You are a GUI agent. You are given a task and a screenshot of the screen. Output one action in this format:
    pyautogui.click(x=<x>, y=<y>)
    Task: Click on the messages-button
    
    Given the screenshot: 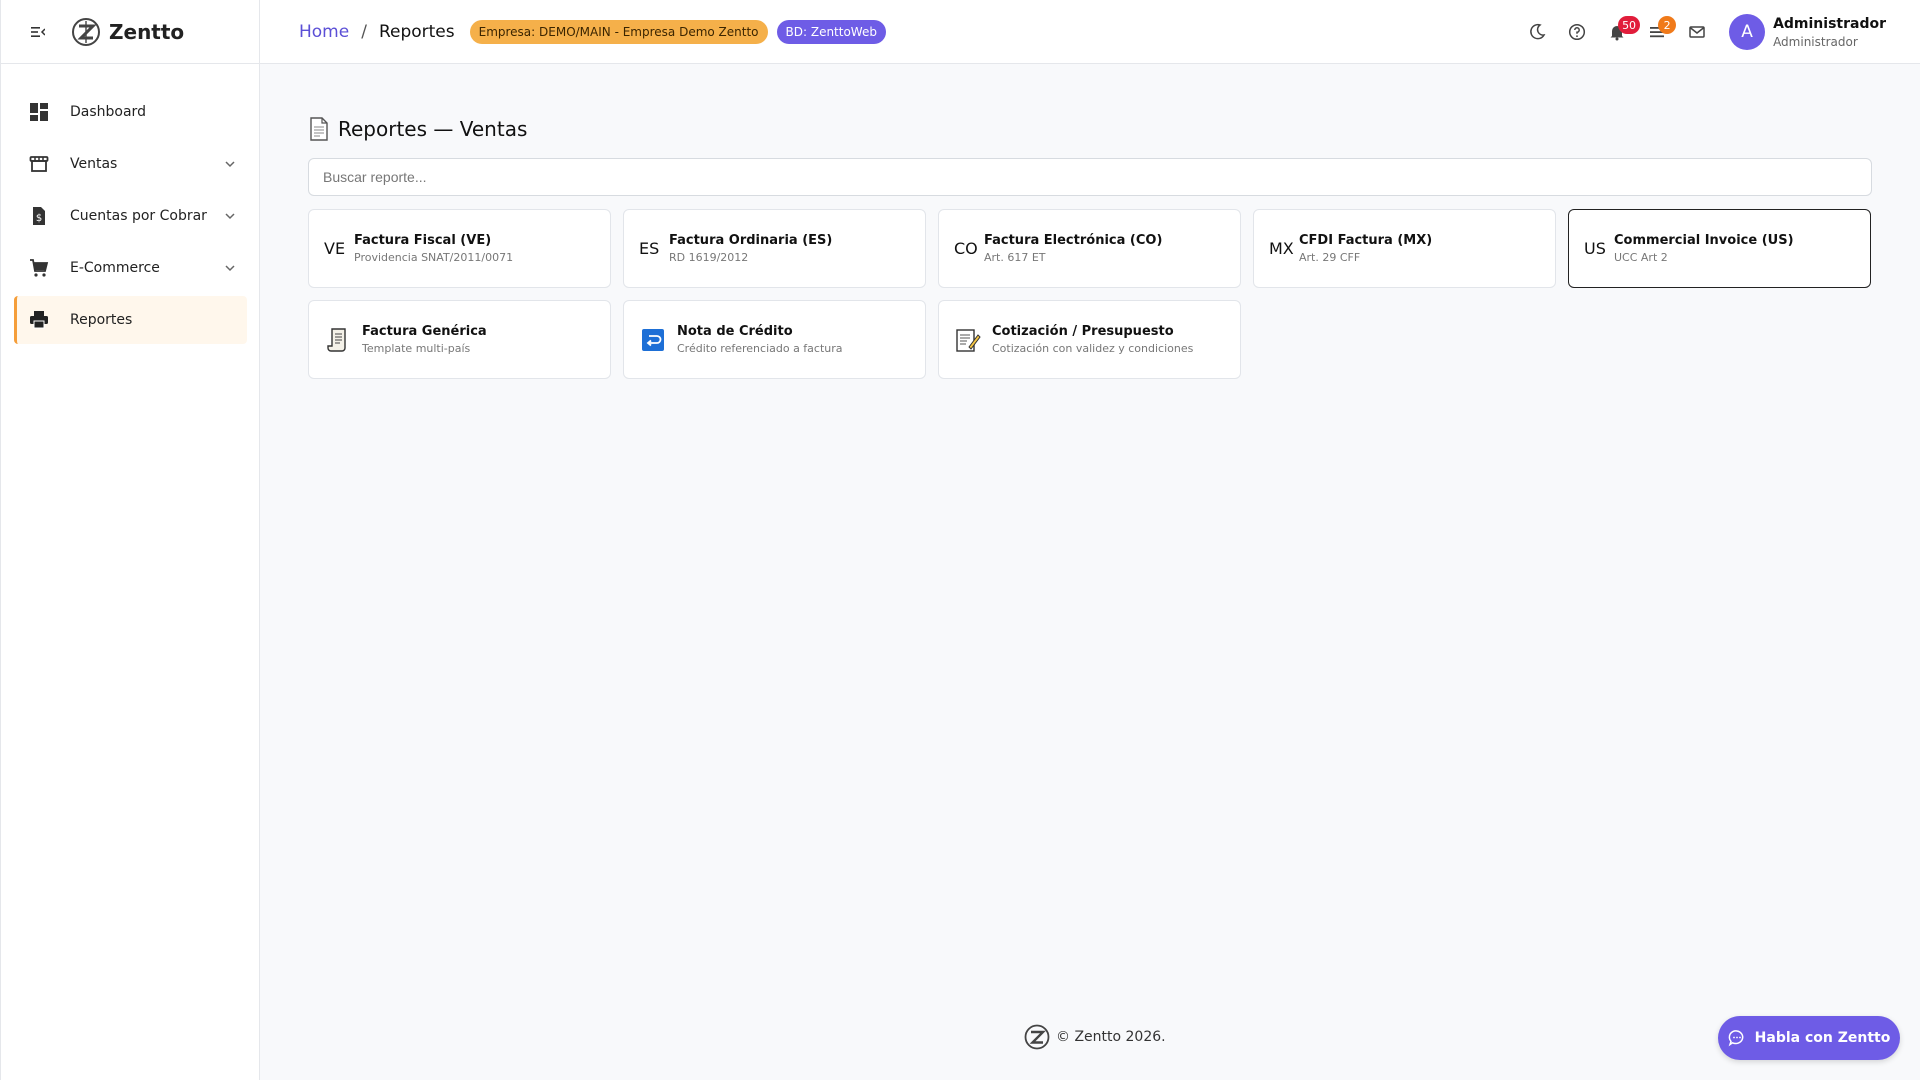 What is the action you would take?
    pyautogui.click(x=1697, y=32)
    